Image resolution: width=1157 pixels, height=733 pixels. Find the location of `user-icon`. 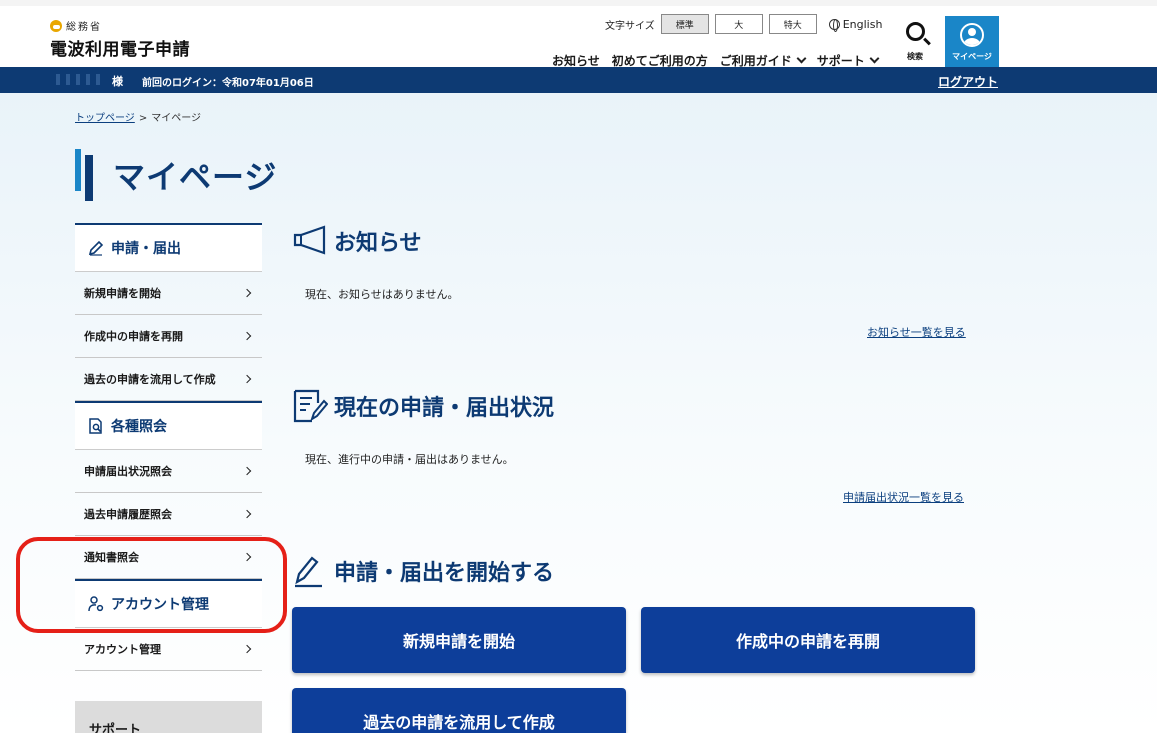

user-icon is located at coordinates (972, 35).